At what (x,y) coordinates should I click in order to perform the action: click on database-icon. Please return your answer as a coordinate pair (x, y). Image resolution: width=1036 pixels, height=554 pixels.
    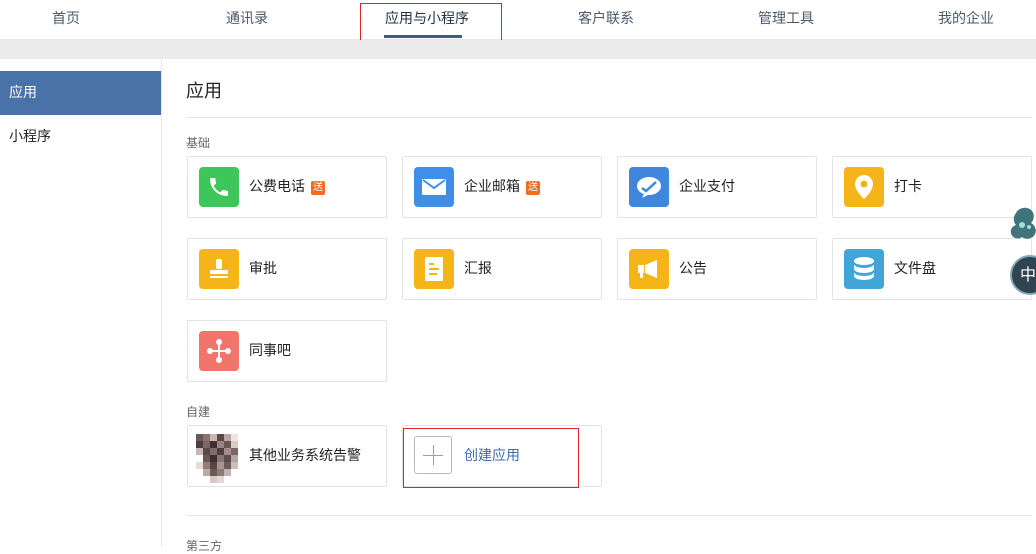
    Looking at the image, I should click on (864, 269).